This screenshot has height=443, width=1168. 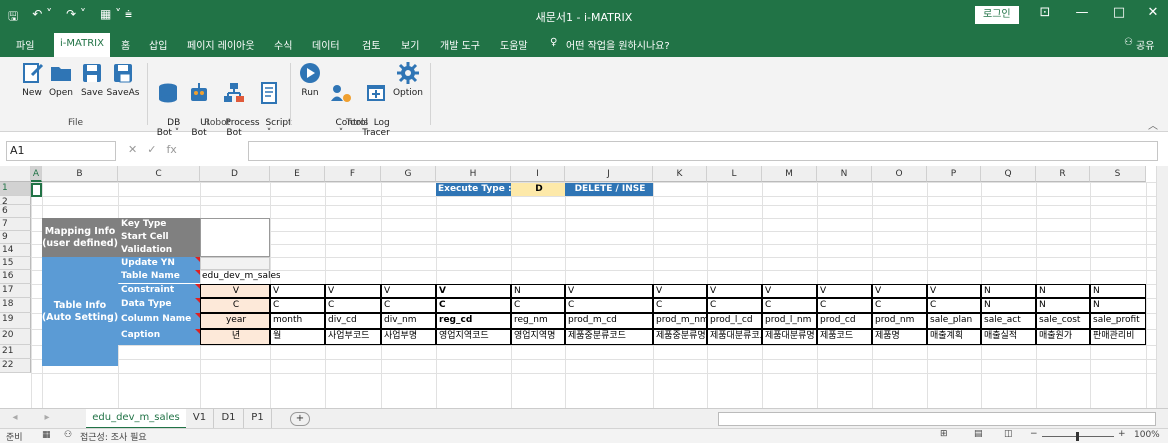 What do you see at coordinates (258, 419) in the screenshot?
I see `tab-sheet-p1: P1` at bounding box center [258, 419].